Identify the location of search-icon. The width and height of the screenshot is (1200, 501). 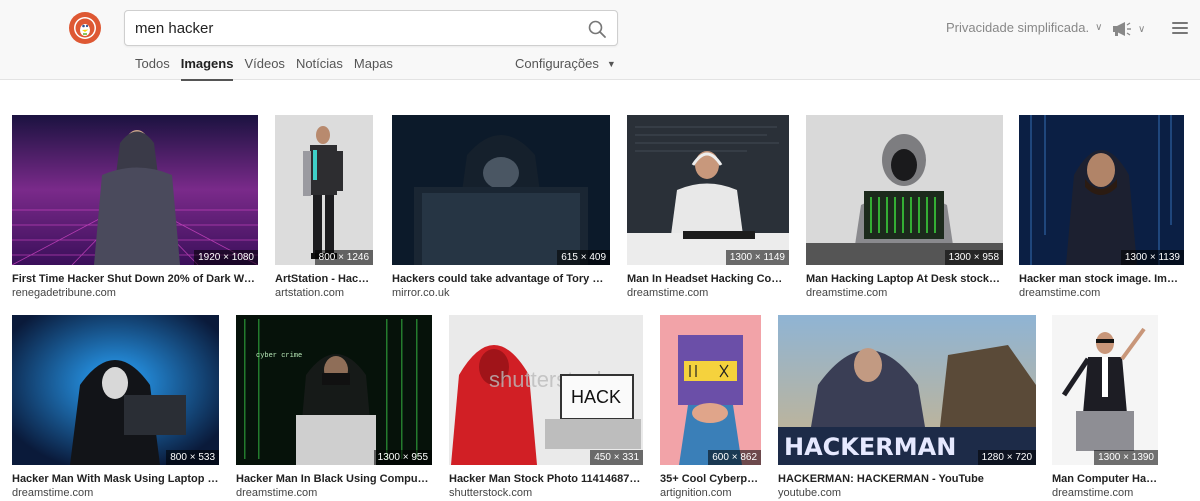
(597, 29).